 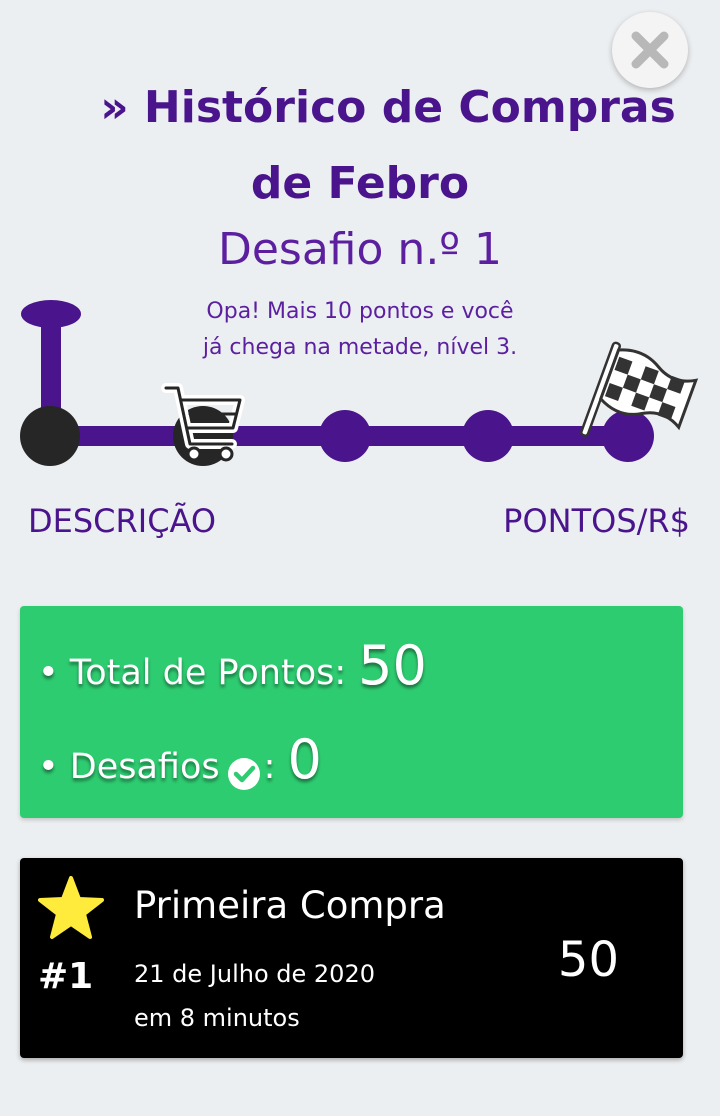 I want to click on challenge-number: Desafio n.º 1, so click(x=360, y=249).